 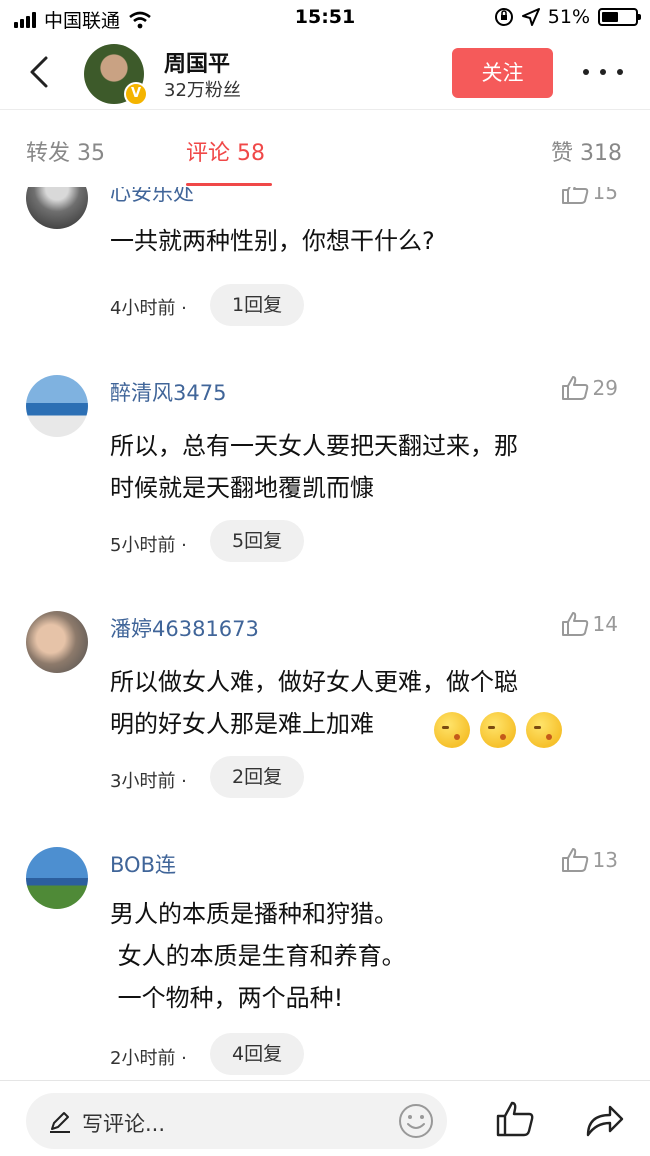 I want to click on comment-like: 15, so click(x=589, y=196).